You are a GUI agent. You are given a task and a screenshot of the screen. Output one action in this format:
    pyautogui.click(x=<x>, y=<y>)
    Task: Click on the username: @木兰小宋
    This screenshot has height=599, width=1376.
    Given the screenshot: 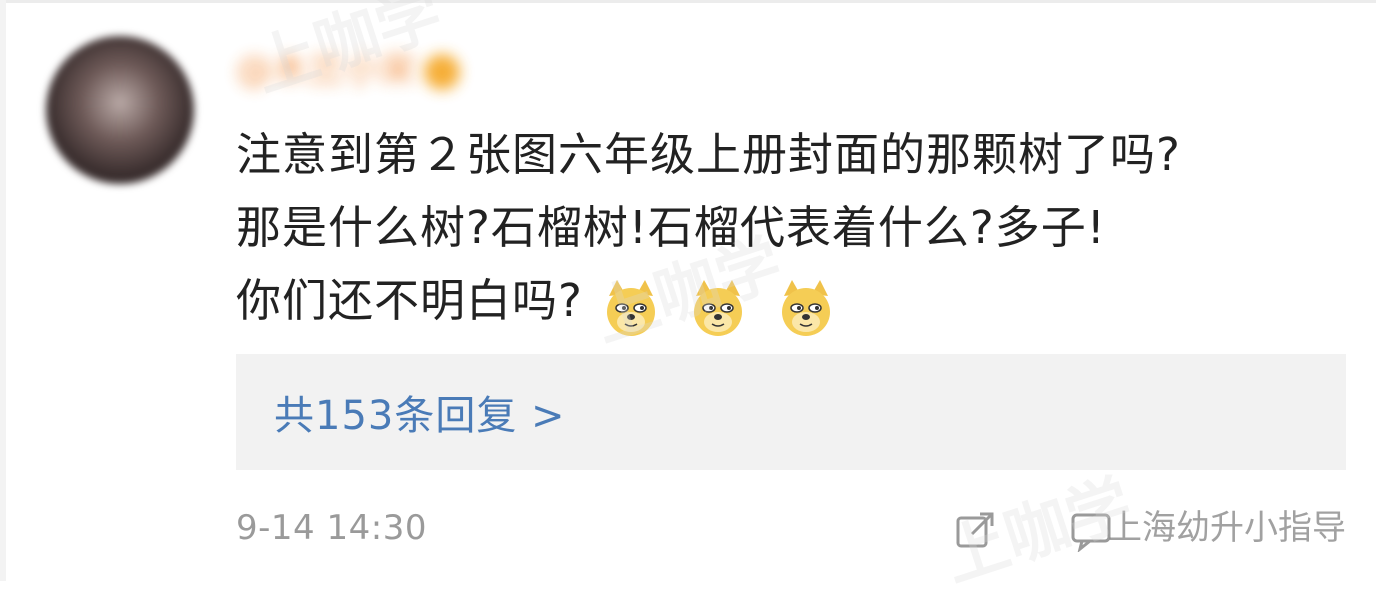 What is the action you would take?
    pyautogui.click(x=348, y=71)
    